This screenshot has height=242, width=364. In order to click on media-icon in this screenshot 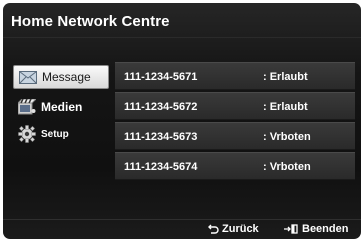, I will do `click(27, 107)`.